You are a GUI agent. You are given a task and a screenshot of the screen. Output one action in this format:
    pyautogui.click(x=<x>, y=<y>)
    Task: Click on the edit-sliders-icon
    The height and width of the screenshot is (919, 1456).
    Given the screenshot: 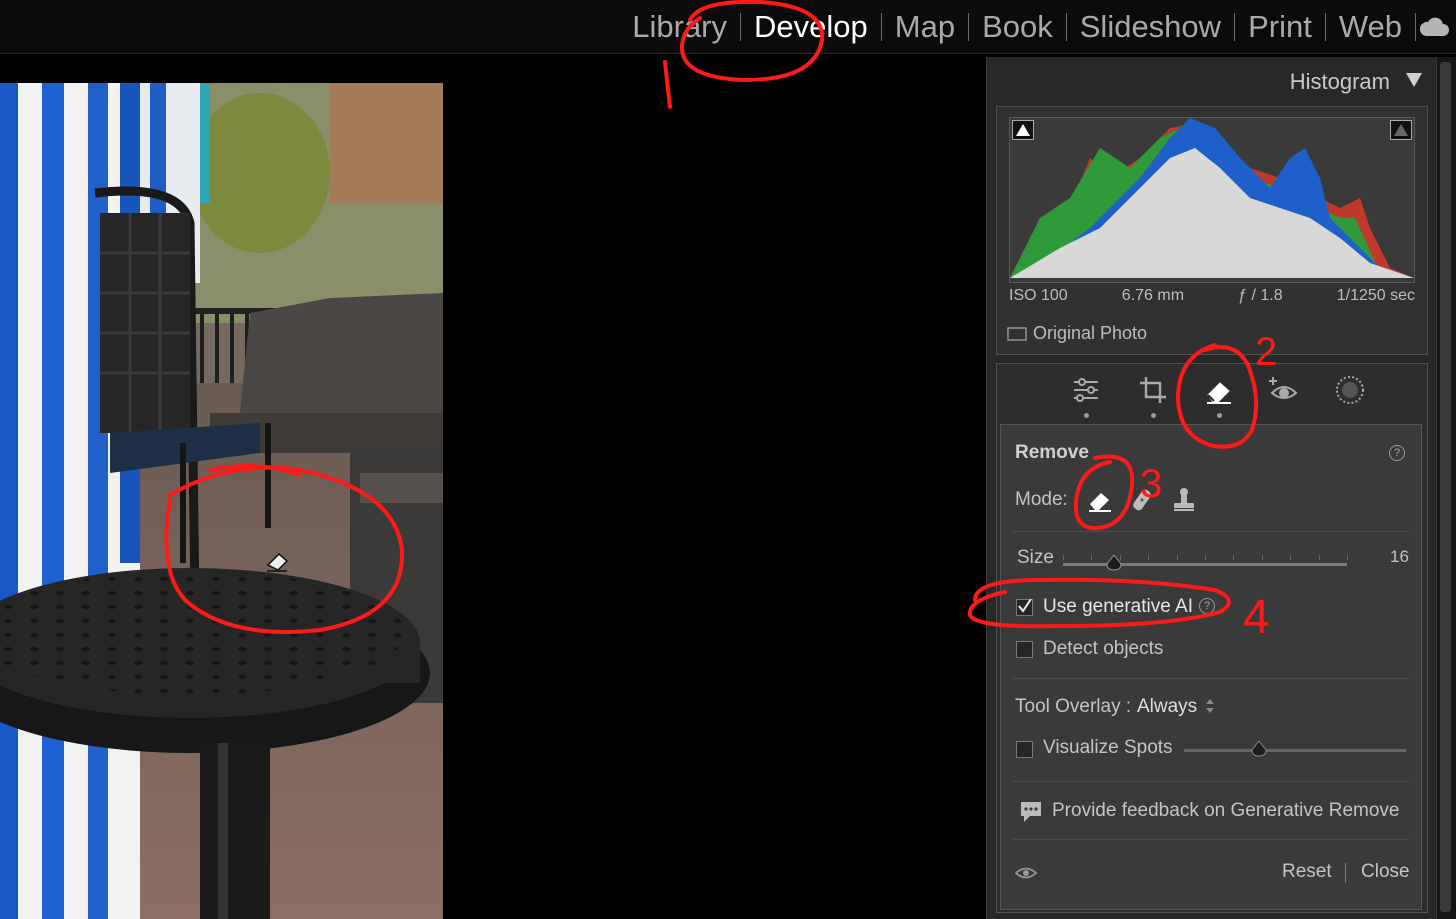 What is the action you would take?
    pyautogui.click(x=1086, y=390)
    